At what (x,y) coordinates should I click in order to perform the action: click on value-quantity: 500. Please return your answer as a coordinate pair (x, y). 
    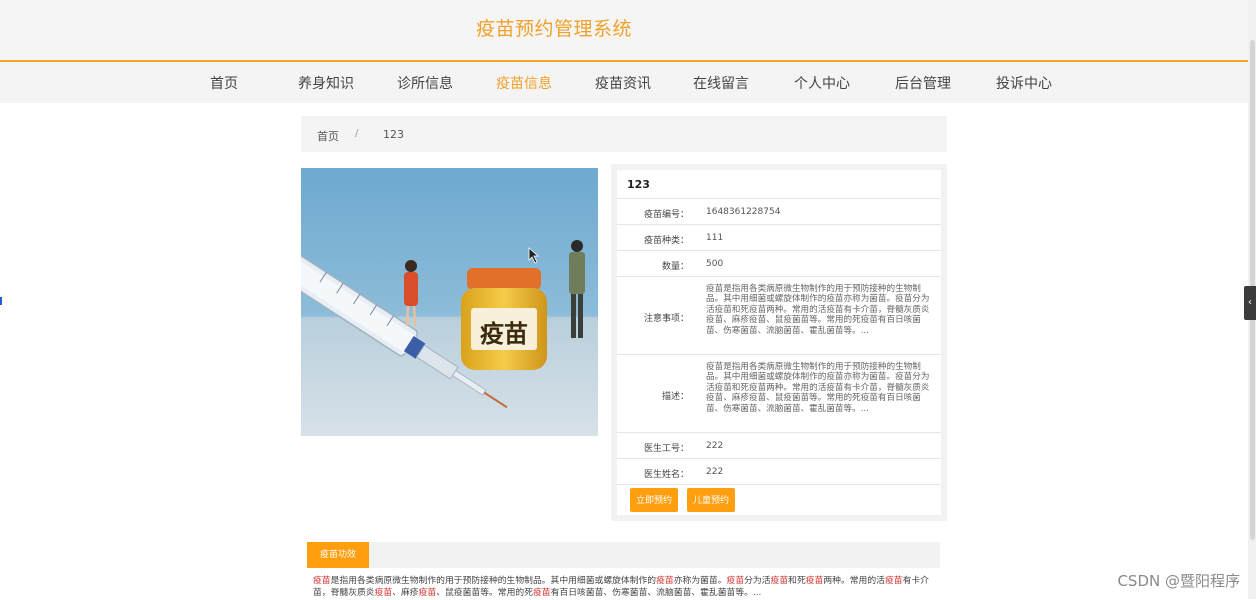
    Looking at the image, I should click on (715, 264).